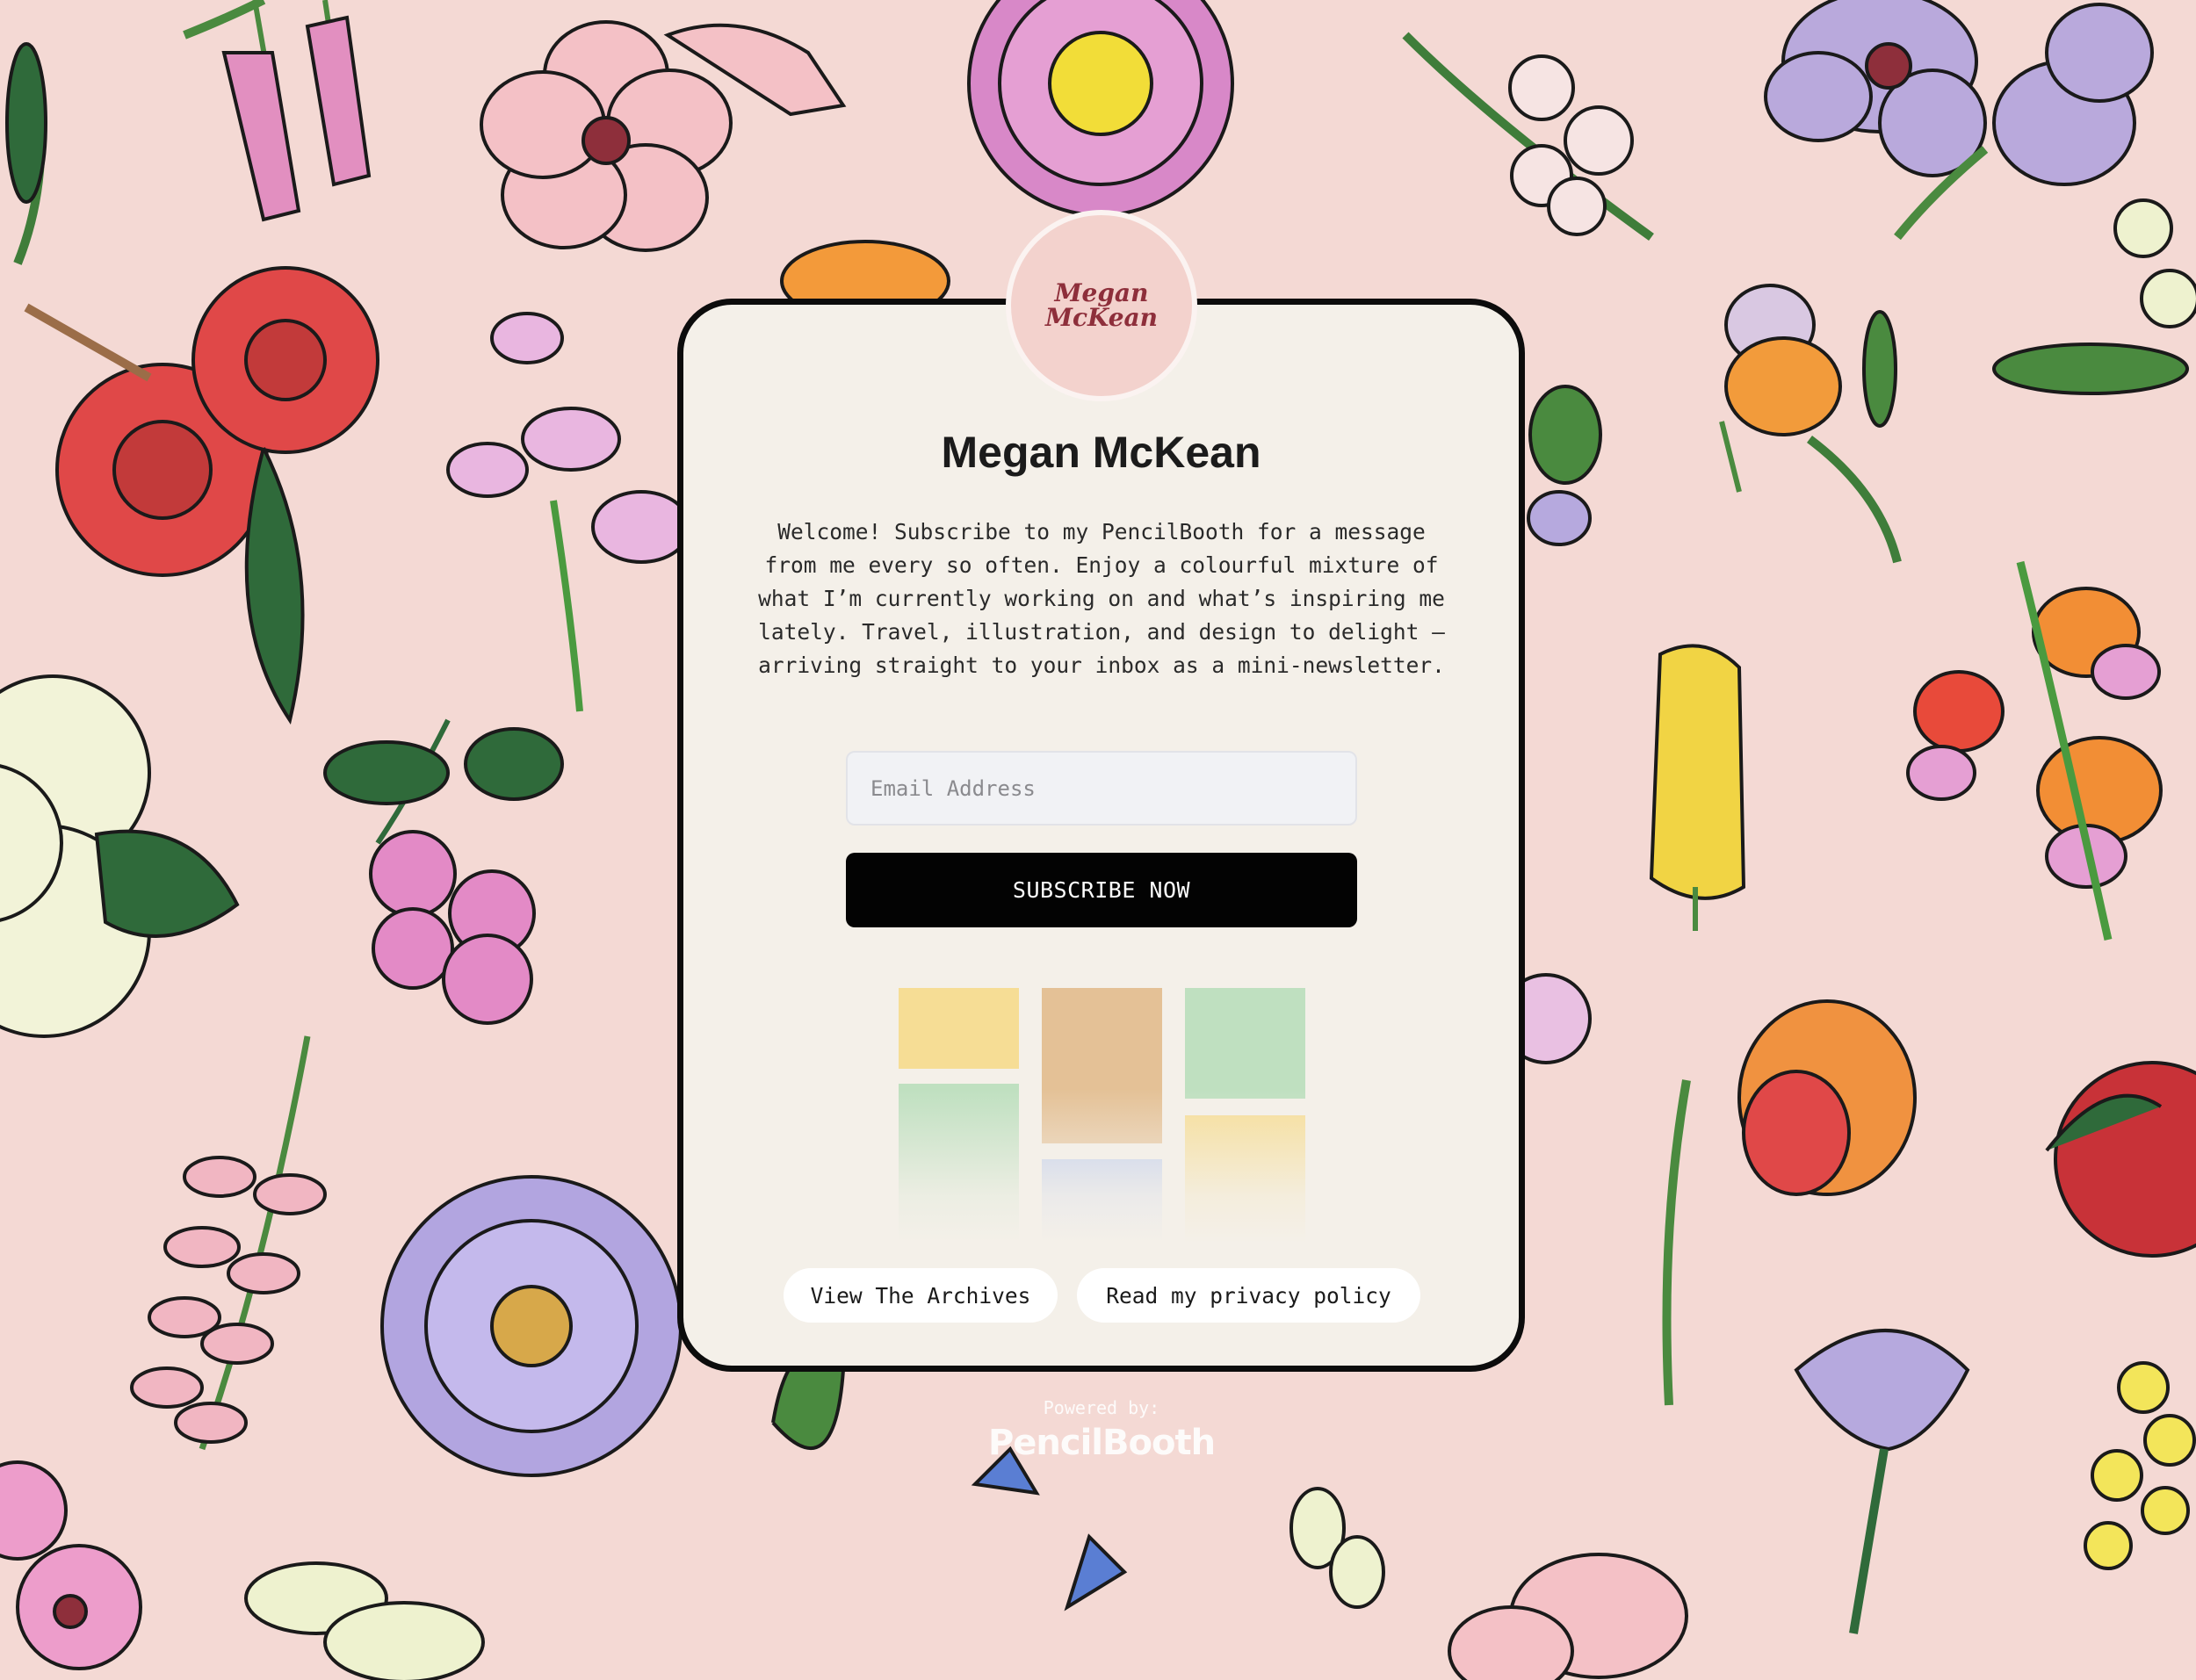 This screenshot has height=1680, width=2196. I want to click on brand-logo: Megan McKean, so click(1101, 305).